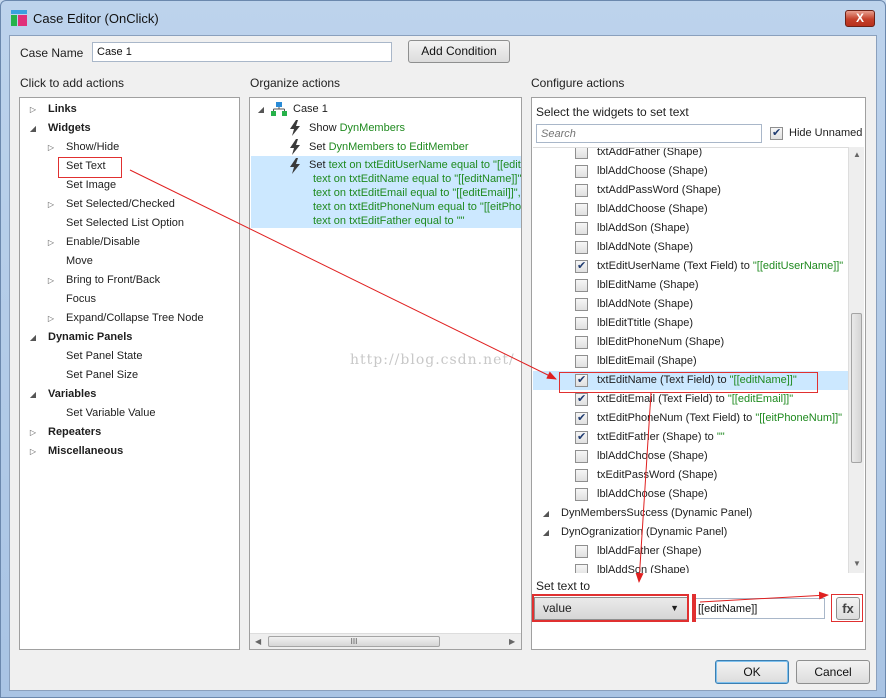  What do you see at coordinates (96, 18) in the screenshot?
I see `window-title: Case Editor (OnClick)` at bounding box center [96, 18].